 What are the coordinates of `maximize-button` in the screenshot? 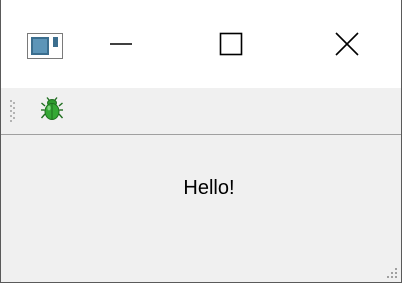 It's located at (231, 46).